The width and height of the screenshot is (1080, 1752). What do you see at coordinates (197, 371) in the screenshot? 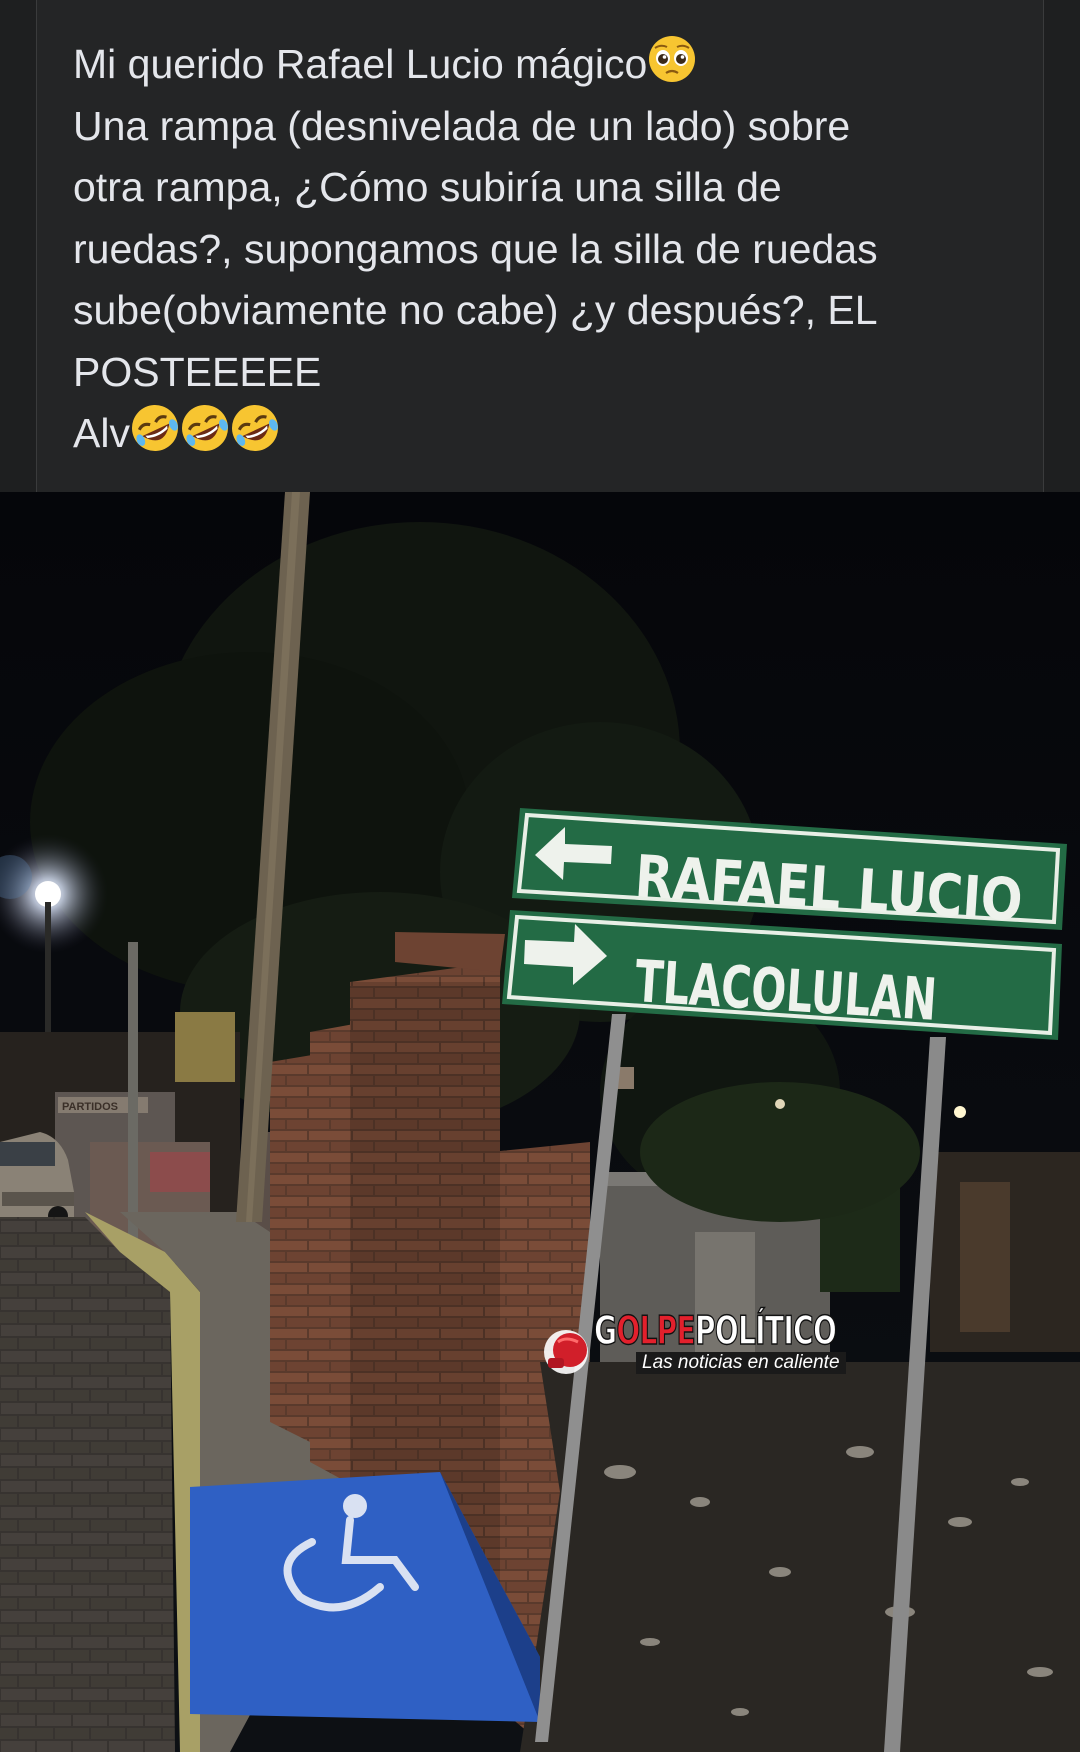
I see `caption-line: POSTEEEEE` at bounding box center [197, 371].